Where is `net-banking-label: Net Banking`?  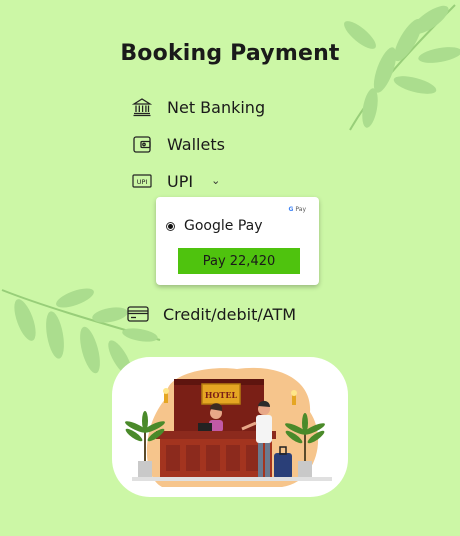 net-banking-label: Net Banking is located at coordinates (216, 107).